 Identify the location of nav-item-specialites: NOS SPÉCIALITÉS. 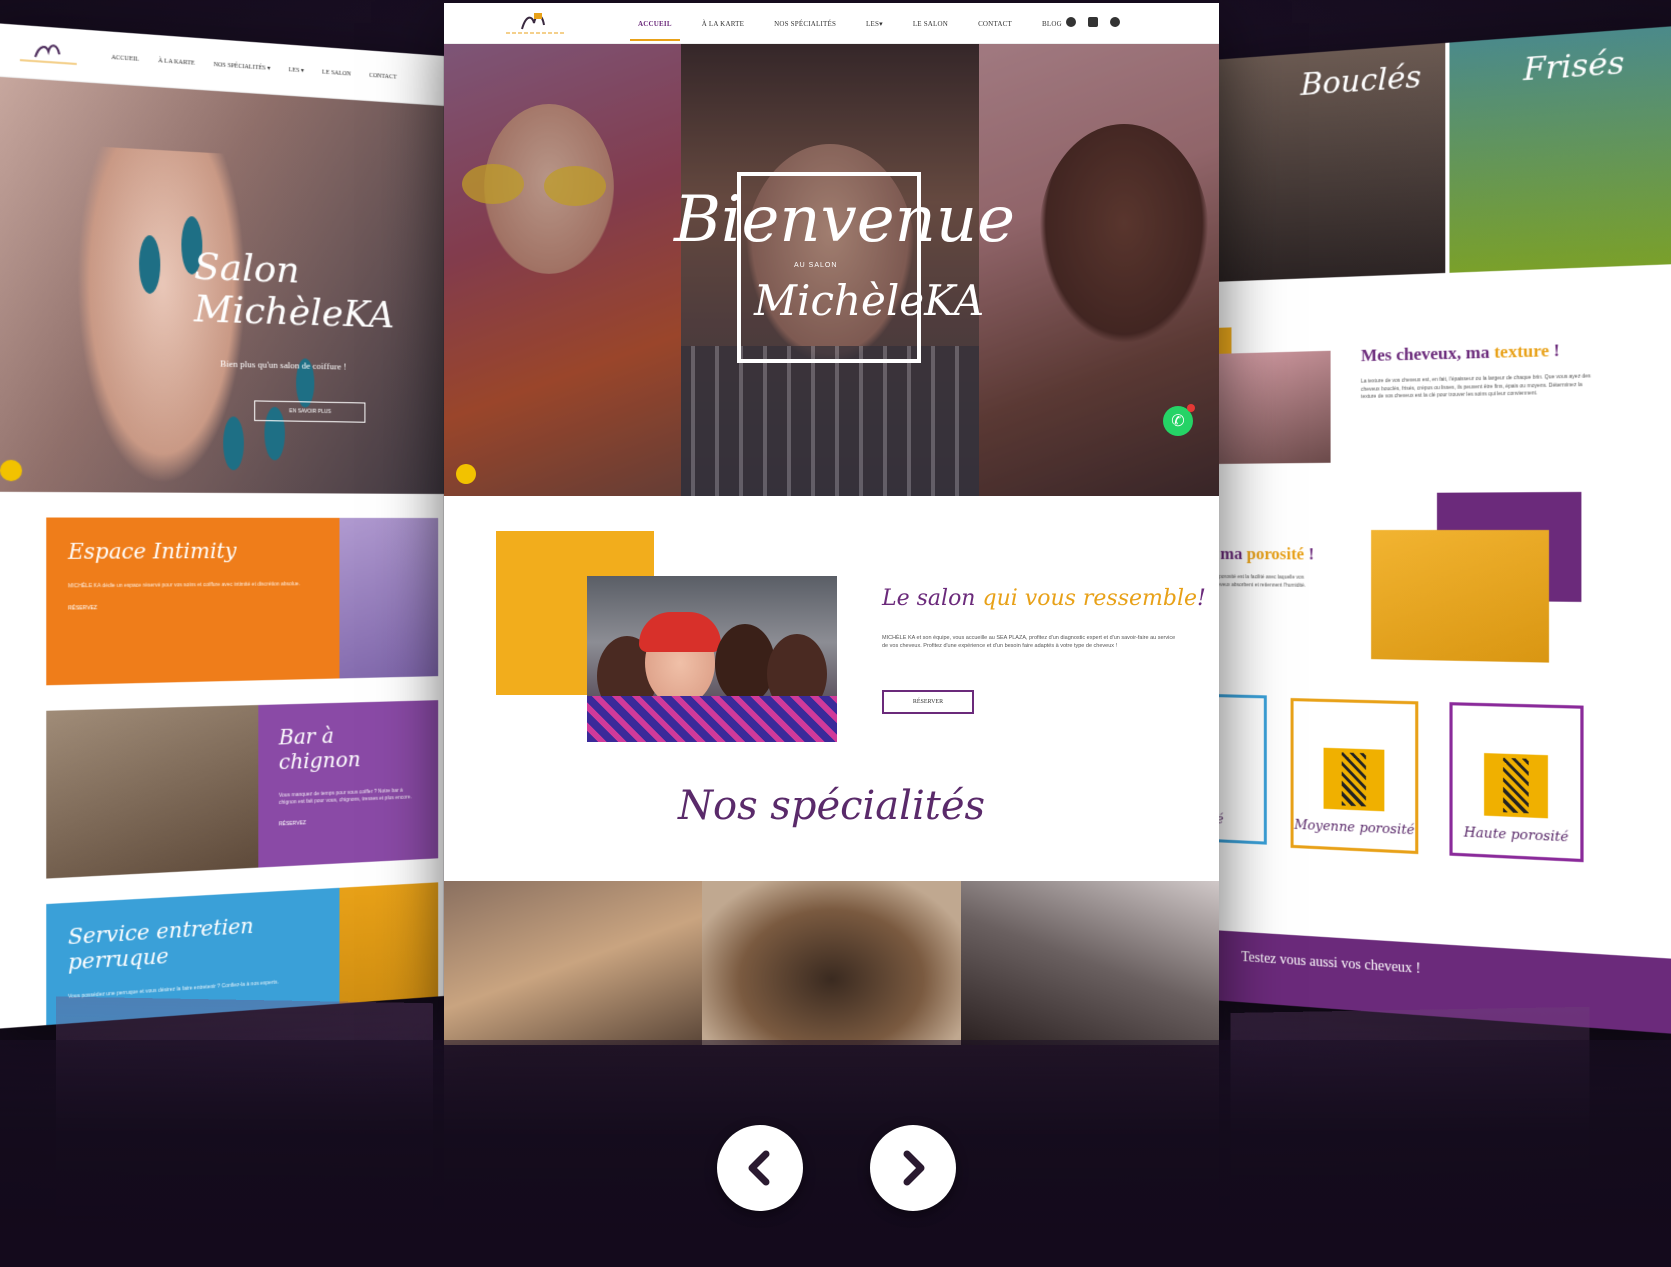
(805, 24).